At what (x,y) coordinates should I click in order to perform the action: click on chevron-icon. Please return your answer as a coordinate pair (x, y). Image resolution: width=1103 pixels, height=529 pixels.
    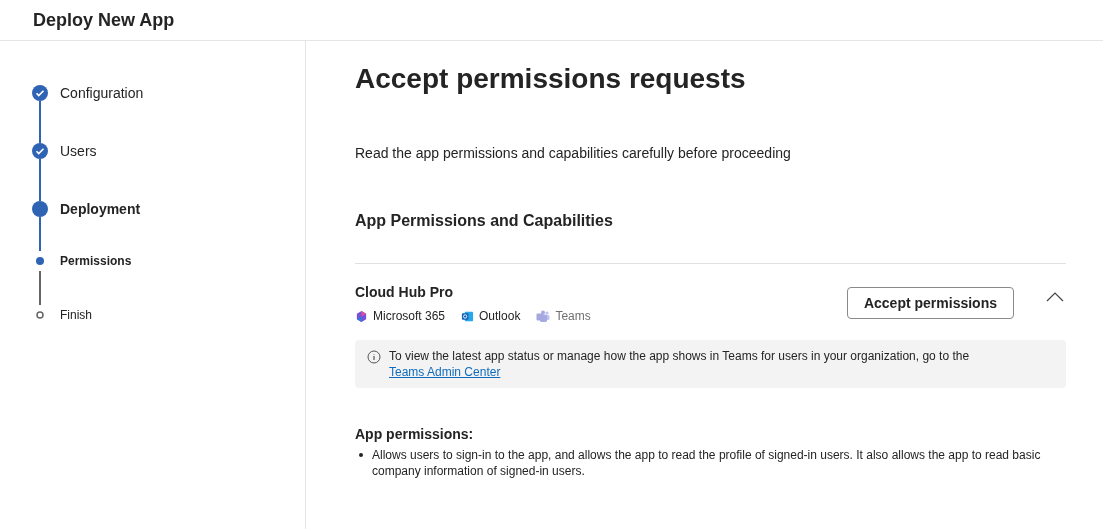
    Looking at the image, I should click on (1055, 297).